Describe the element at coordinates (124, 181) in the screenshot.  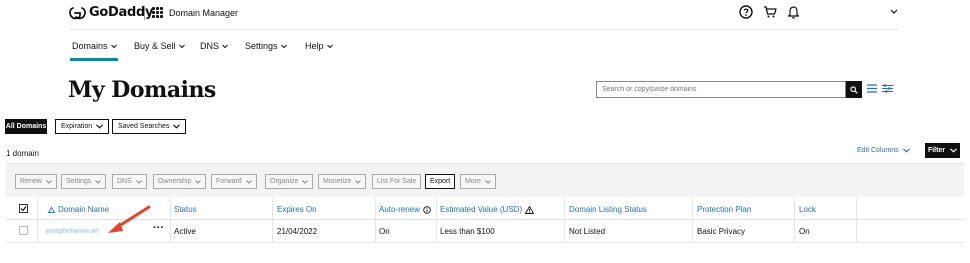
I see `toolbar-label: DNS` at that location.